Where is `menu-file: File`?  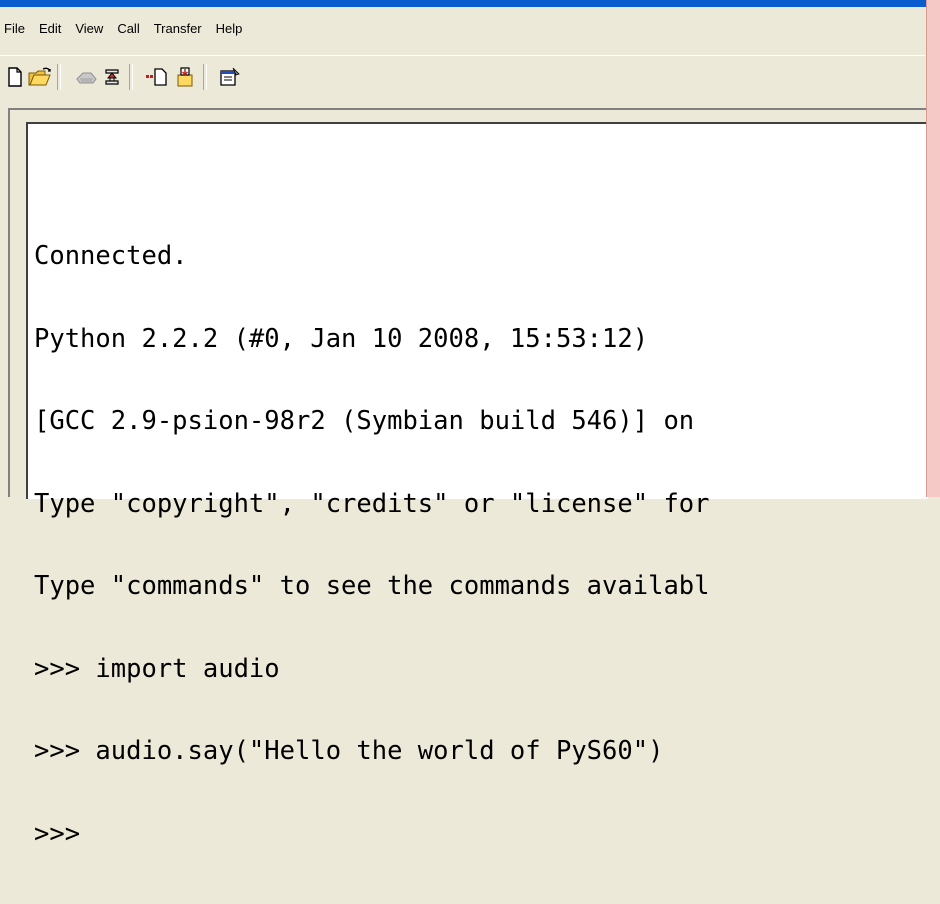
menu-file: File is located at coordinates (16, 28).